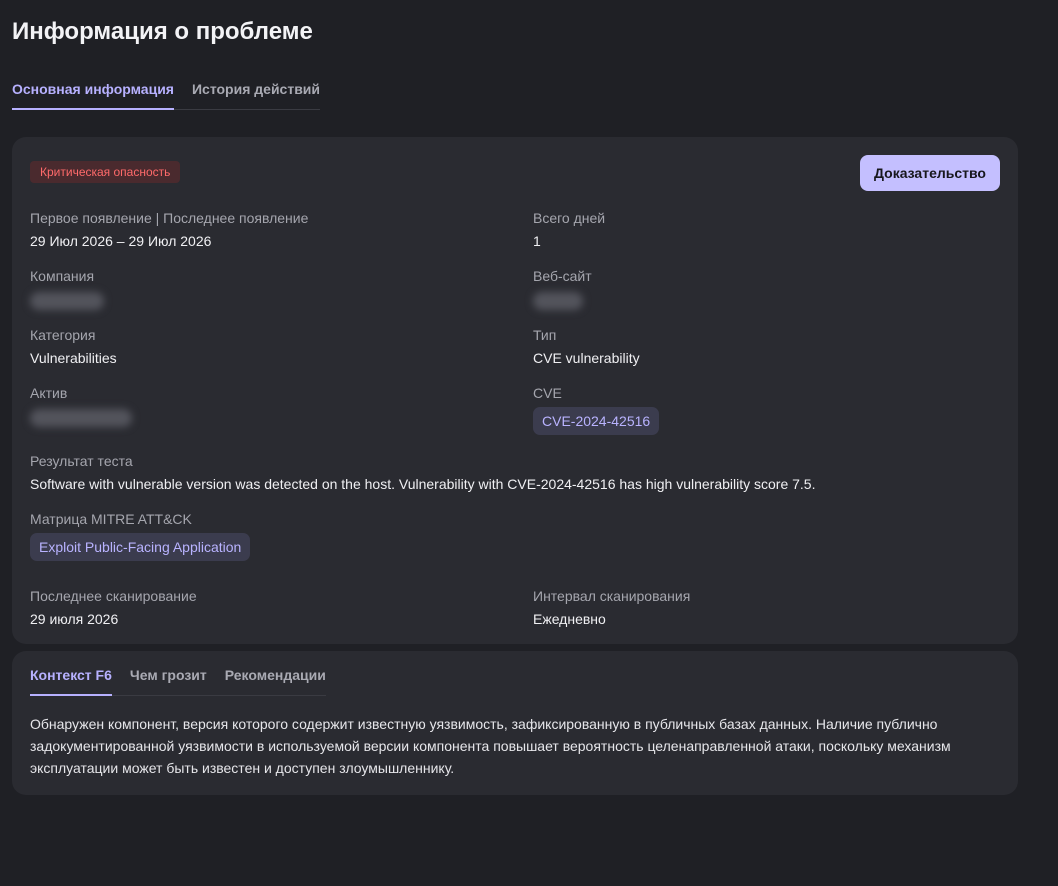 The width and height of the screenshot is (1058, 886). Describe the element at coordinates (71, 680) in the screenshot. I see `tab-context-f6: Контекст F6` at that location.